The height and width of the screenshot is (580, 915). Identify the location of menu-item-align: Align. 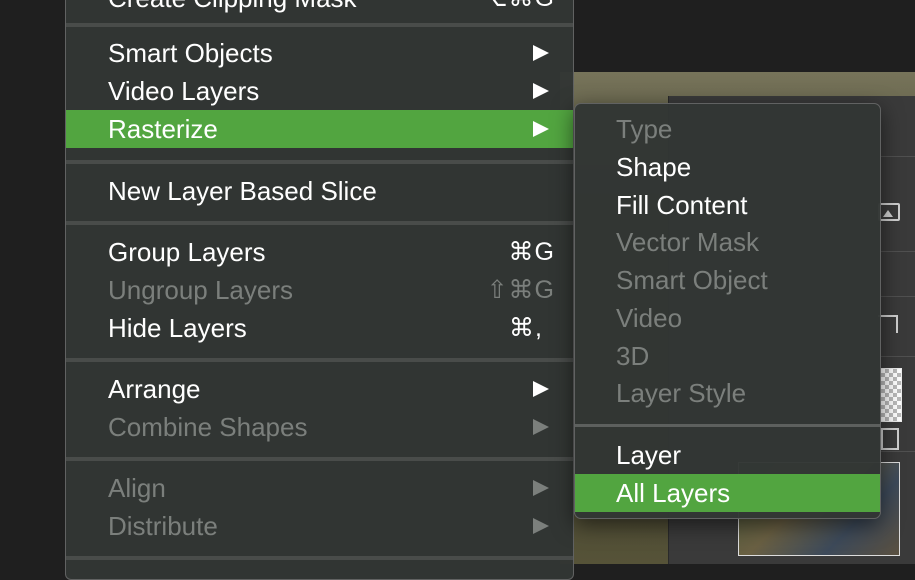
(319, 488).